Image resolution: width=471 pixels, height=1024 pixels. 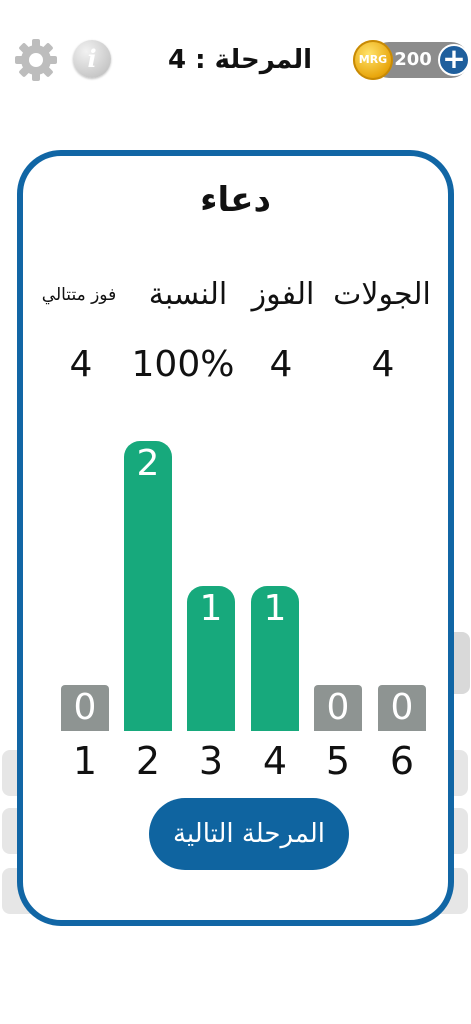 What do you see at coordinates (85, 707) in the screenshot?
I see `bar-value-1: 0` at bounding box center [85, 707].